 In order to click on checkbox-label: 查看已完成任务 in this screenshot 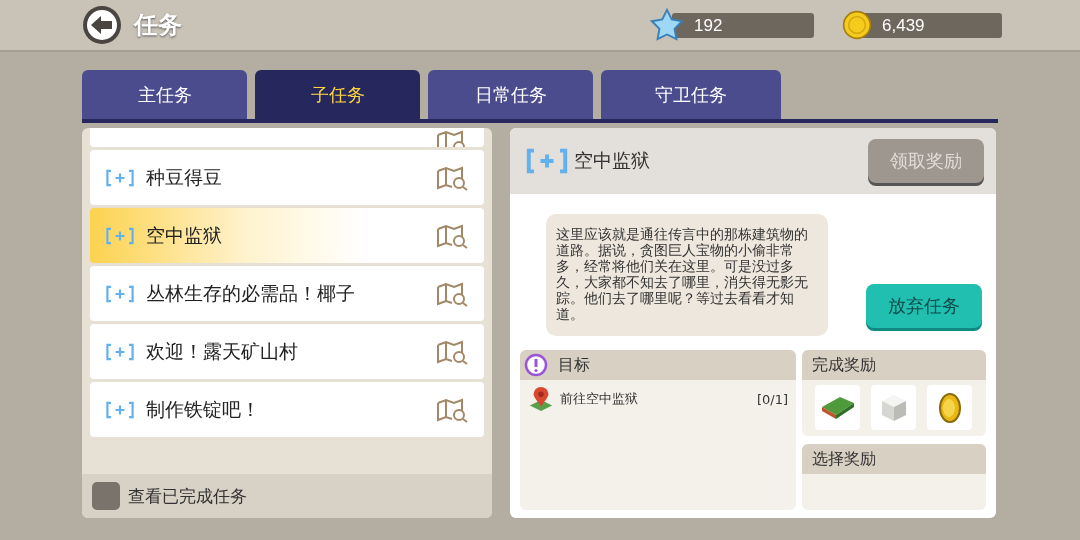, I will do `click(187, 496)`.